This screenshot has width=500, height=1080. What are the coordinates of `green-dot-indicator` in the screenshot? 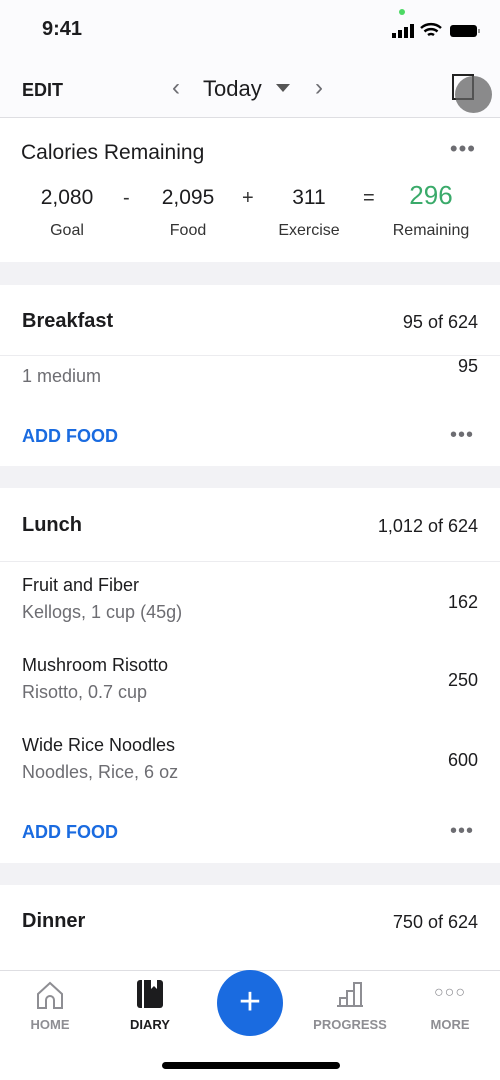 It's located at (402, 12).